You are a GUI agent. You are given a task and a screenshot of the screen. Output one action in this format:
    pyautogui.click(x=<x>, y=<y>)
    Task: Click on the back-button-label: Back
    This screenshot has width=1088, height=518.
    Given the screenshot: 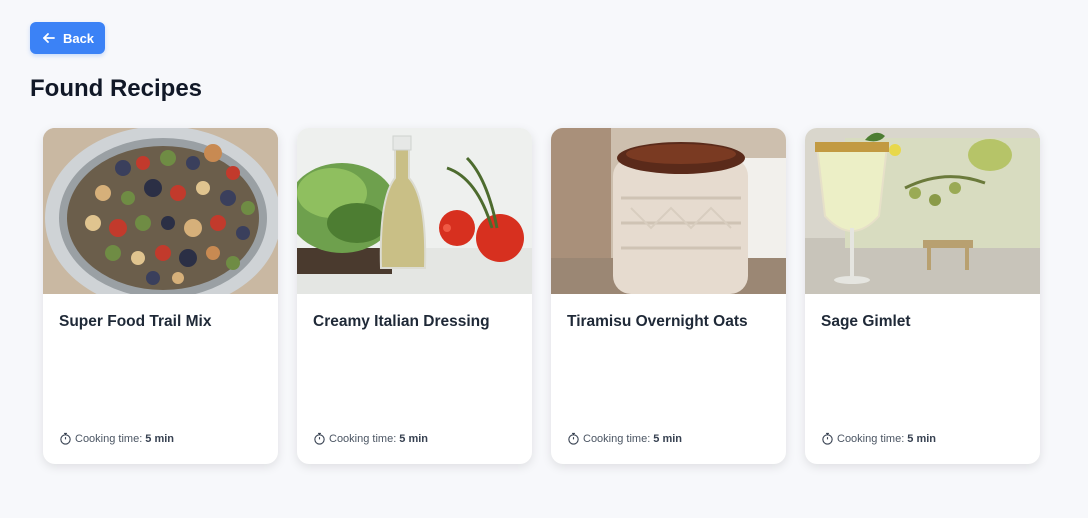 What is the action you would take?
    pyautogui.click(x=78, y=38)
    